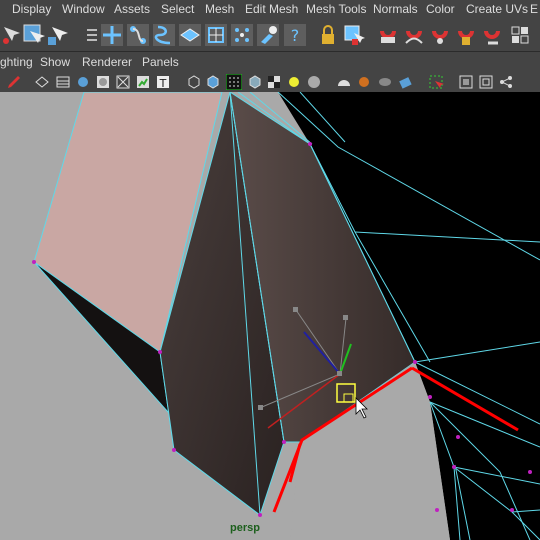 The width and height of the screenshot is (540, 540). I want to click on snap-to-curve-icon, so click(388, 35).